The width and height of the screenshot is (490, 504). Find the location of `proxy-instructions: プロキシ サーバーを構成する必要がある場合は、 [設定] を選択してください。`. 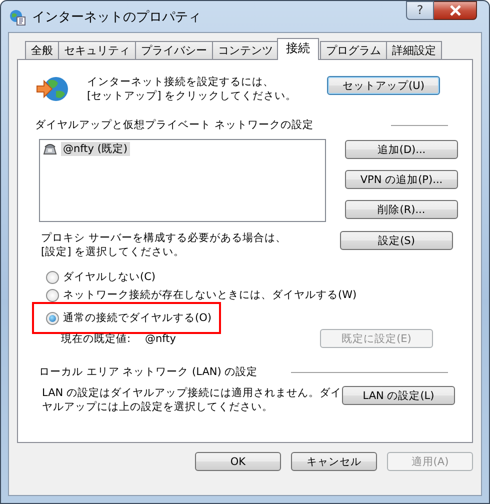

proxy-instructions: プロキシ サーバーを構成する必要がある場合は、 [設定] を選択してください。 is located at coordinates (164, 245).